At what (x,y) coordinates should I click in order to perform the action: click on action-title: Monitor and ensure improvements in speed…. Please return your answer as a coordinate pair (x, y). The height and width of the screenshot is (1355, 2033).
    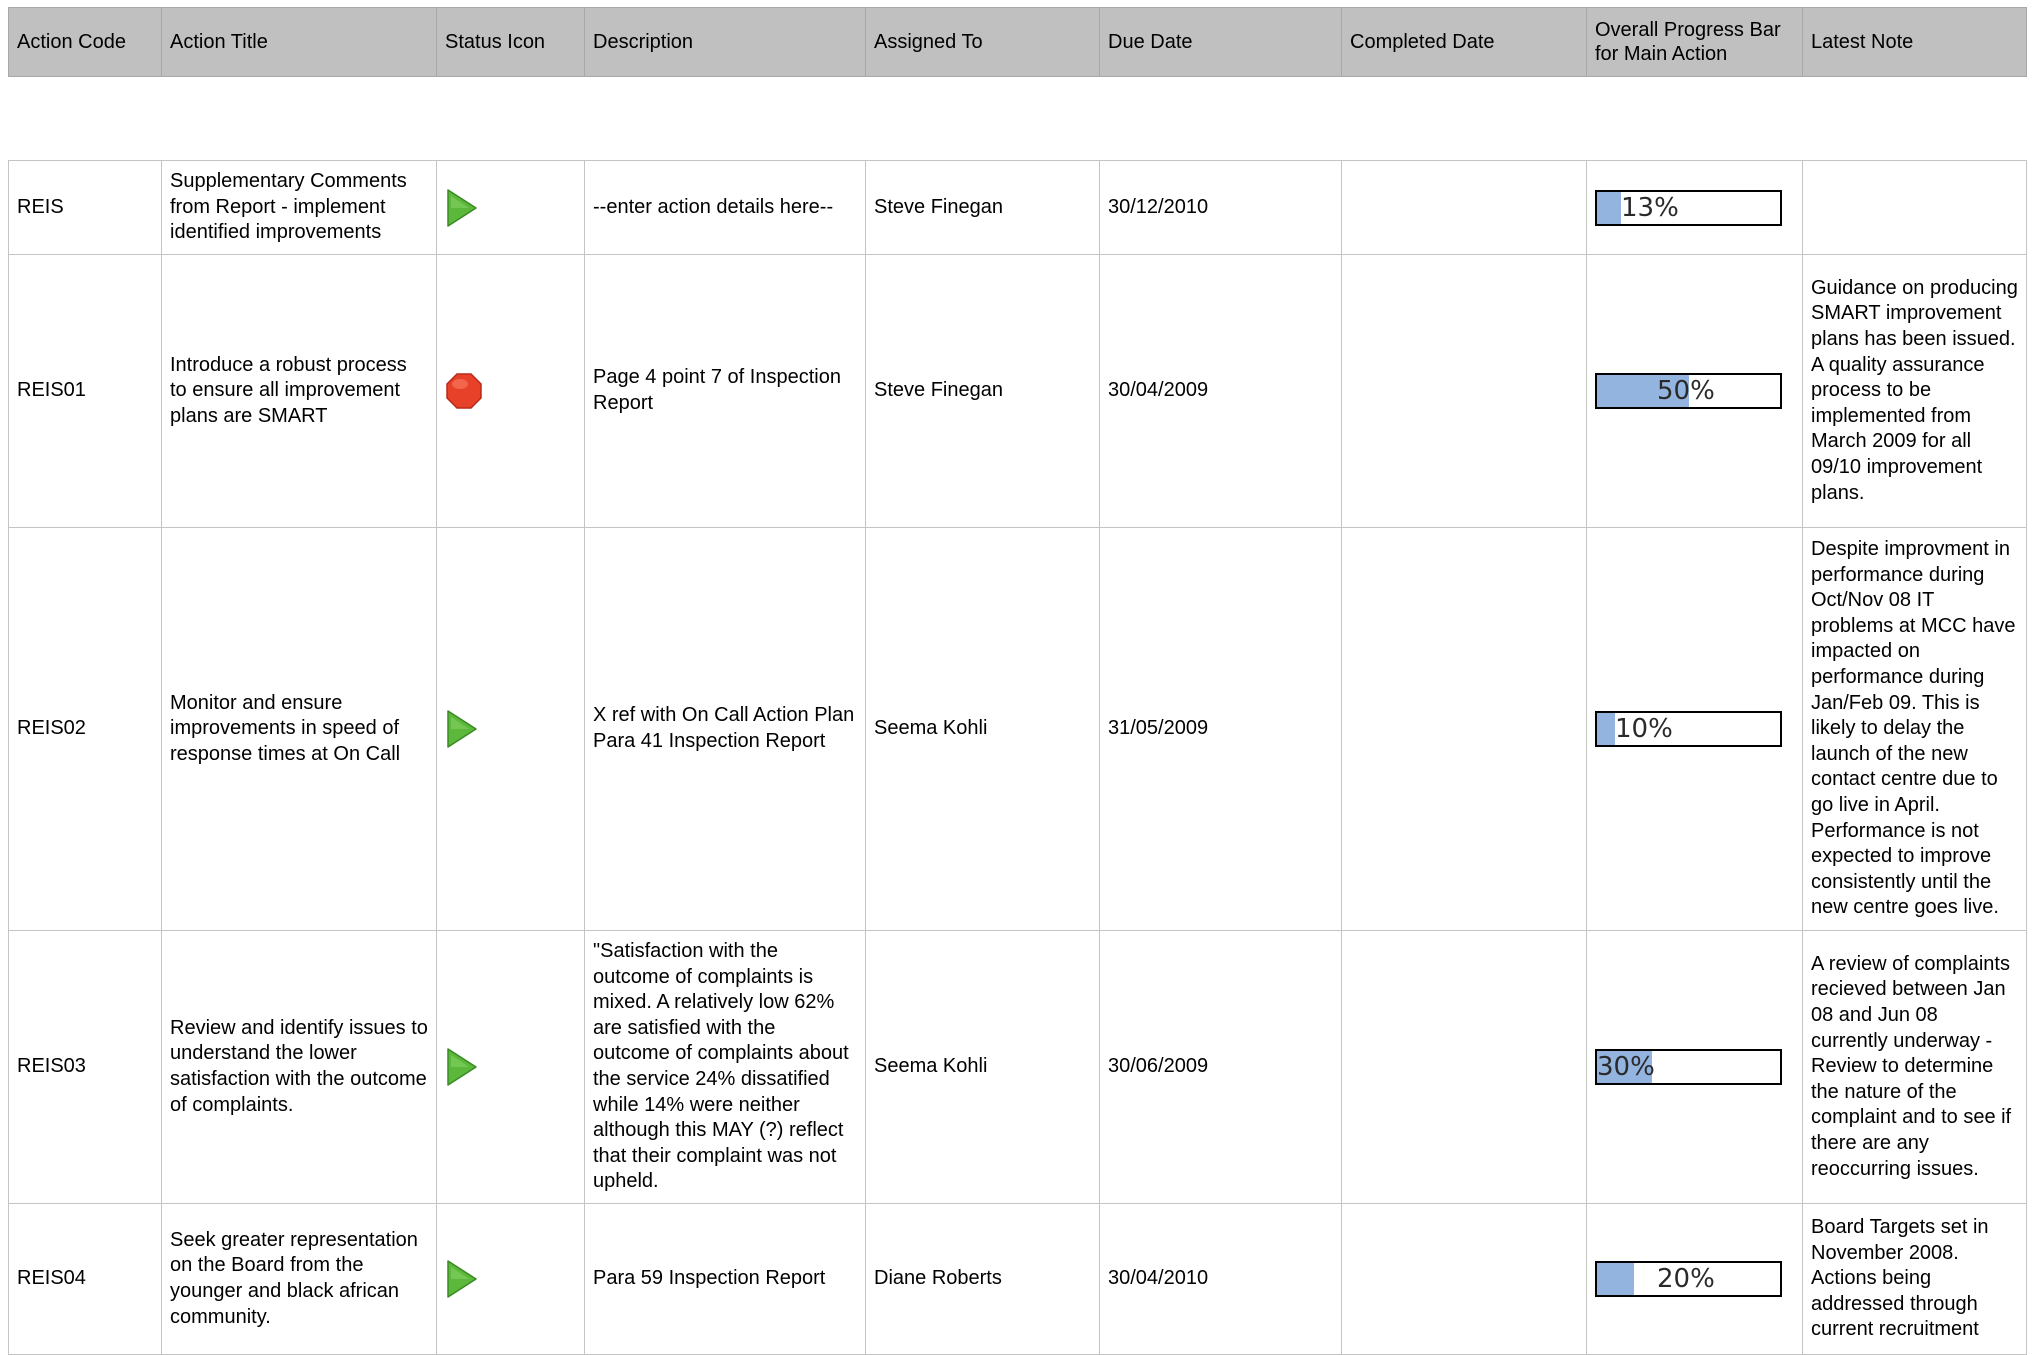
    Looking at the image, I should click on (299, 729).